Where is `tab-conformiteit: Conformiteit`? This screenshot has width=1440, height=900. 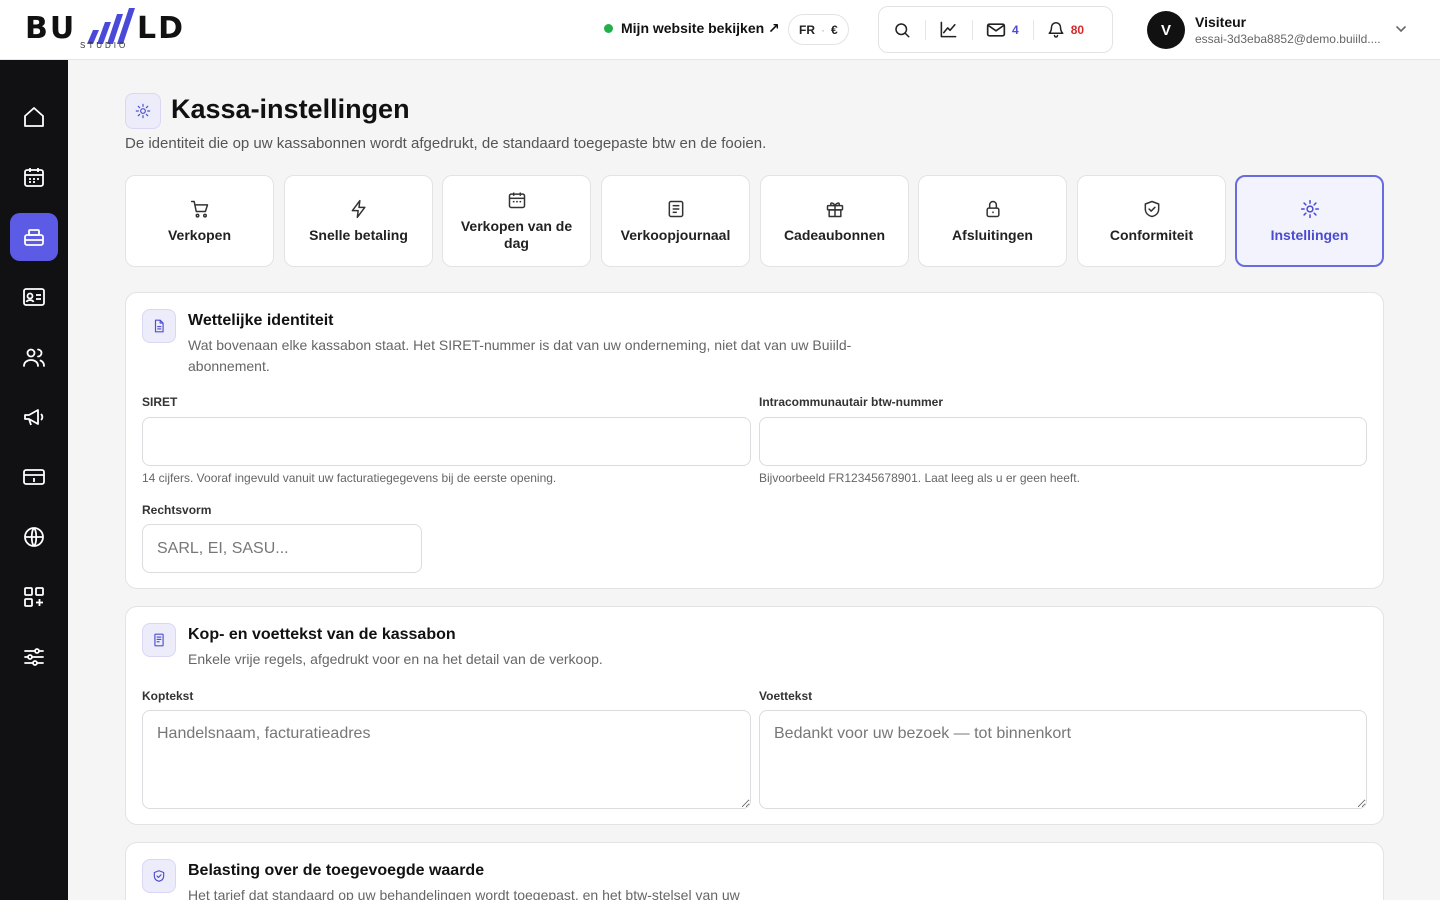
tab-conformiteit: Conformiteit is located at coordinates (1151, 221).